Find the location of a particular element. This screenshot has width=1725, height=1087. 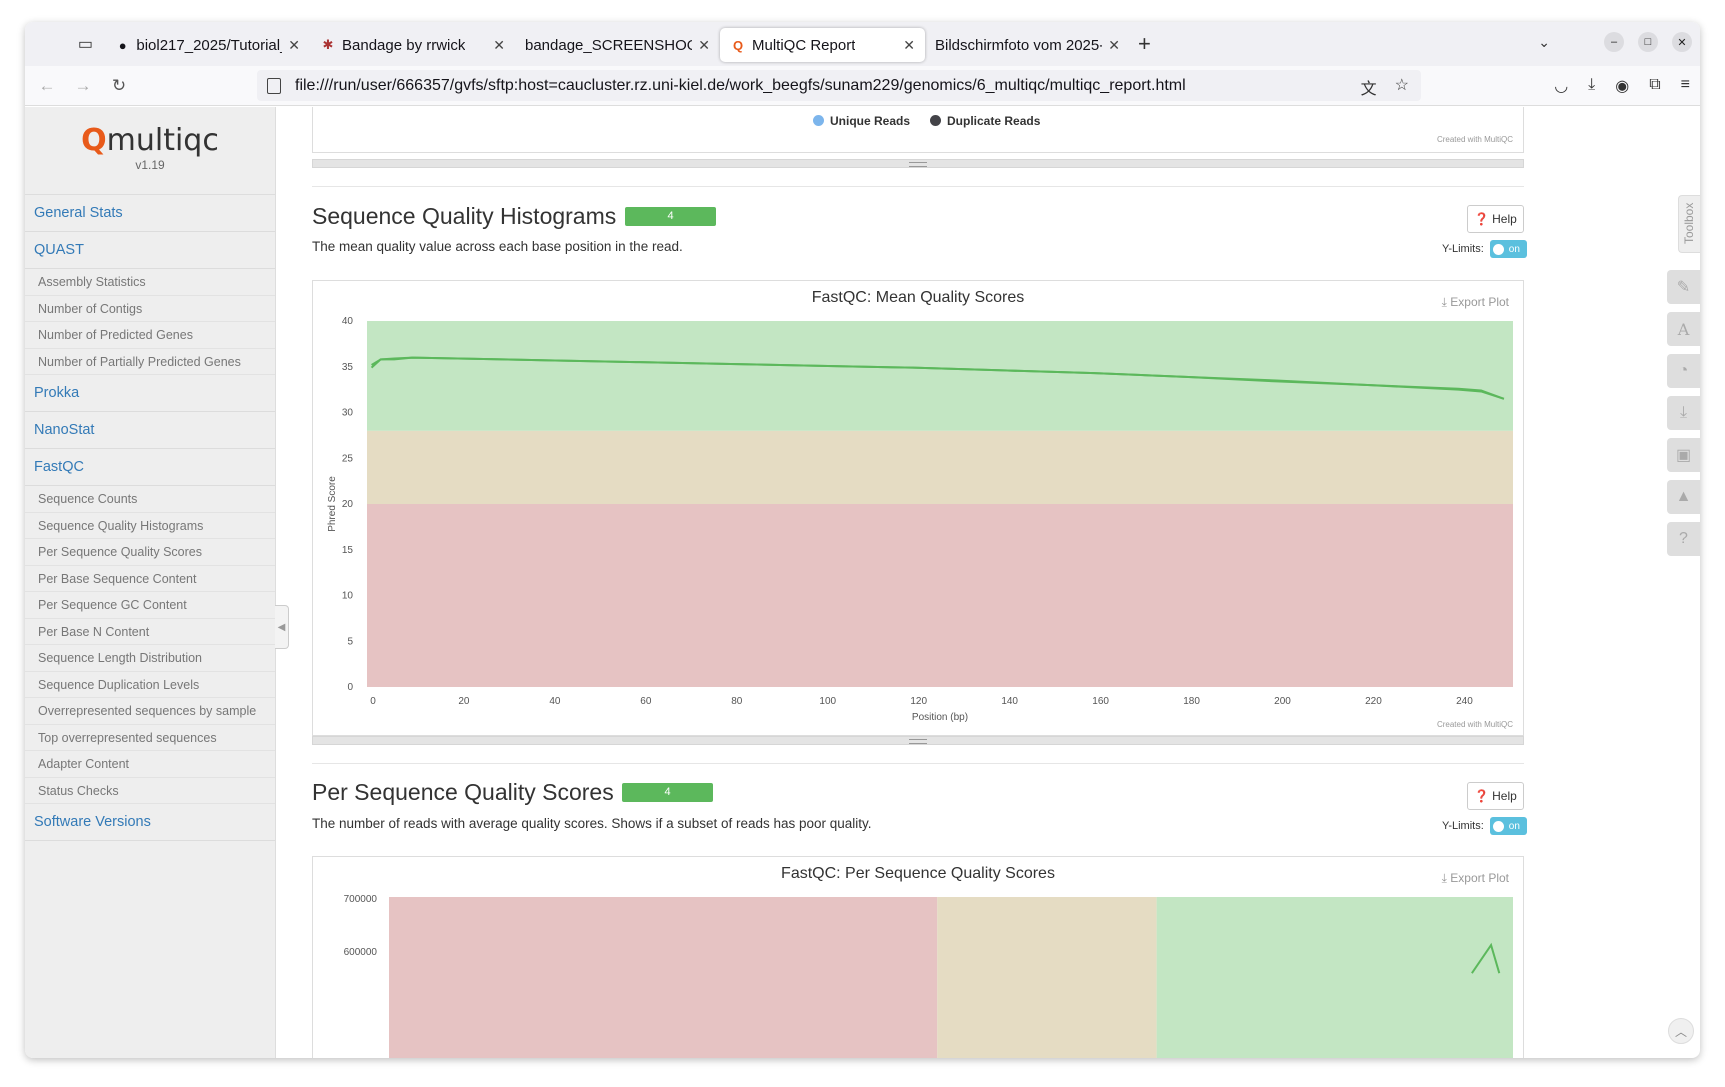

toolbox-tab: Toolbox is located at coordinates (1689, 224).